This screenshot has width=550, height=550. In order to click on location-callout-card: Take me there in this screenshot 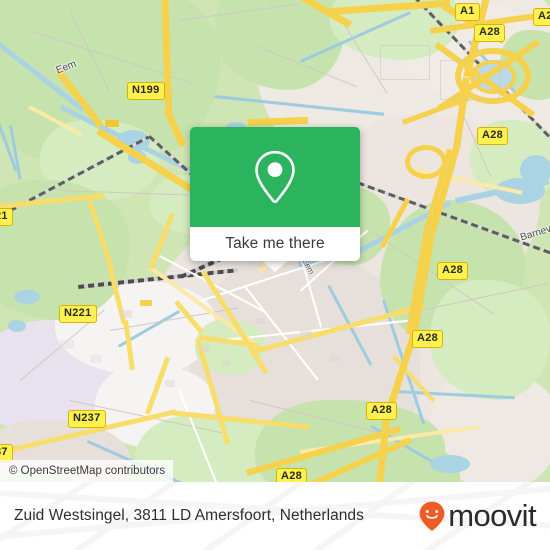, I will do `click(275, 194)`.